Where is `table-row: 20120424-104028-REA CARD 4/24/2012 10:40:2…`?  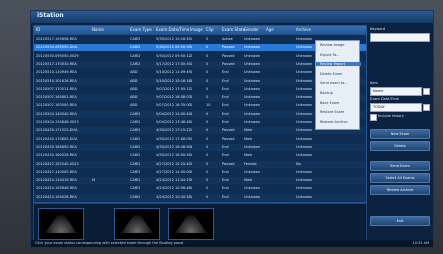
table-row: 20120424-104028-REA CARD 4/24/2012 10:40:2… is located at coordinates (200, 197).